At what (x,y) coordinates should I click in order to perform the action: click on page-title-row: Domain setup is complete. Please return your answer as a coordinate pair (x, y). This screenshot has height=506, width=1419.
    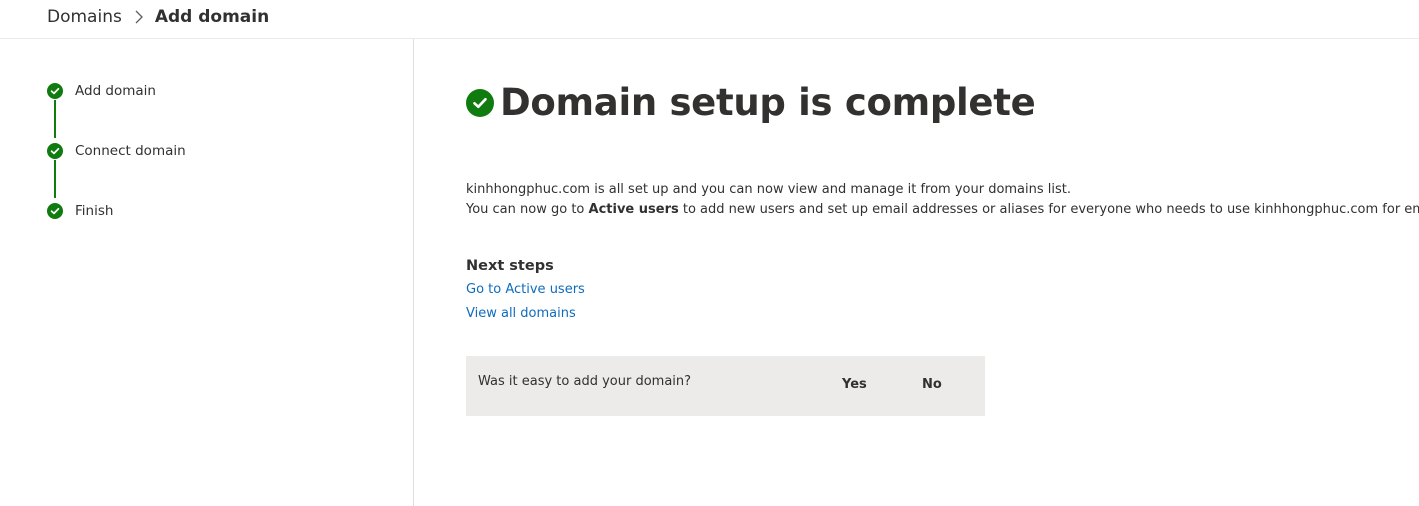
    Looking at the image, I should click on (751, 102).